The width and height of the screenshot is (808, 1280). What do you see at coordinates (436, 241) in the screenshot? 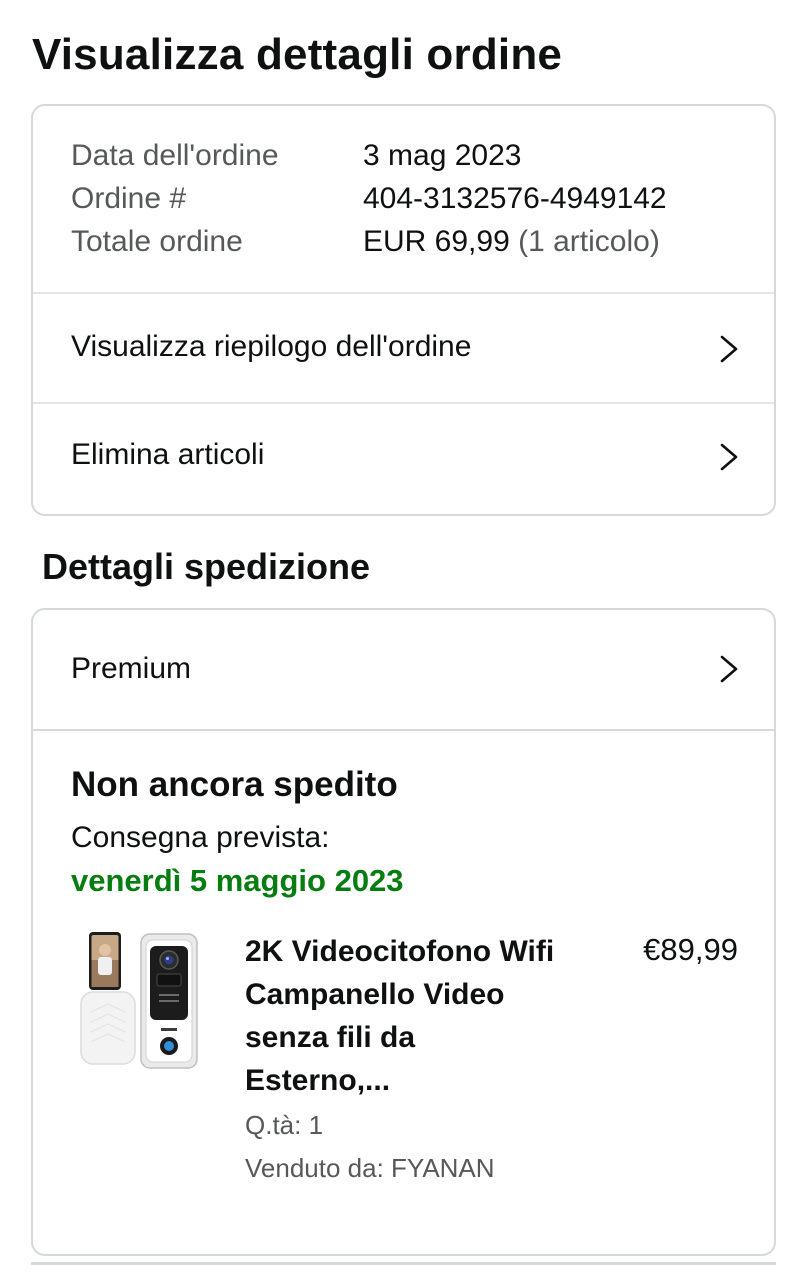
I see `order-total-value: EUR 69,99` at bounding box center [436, 241].